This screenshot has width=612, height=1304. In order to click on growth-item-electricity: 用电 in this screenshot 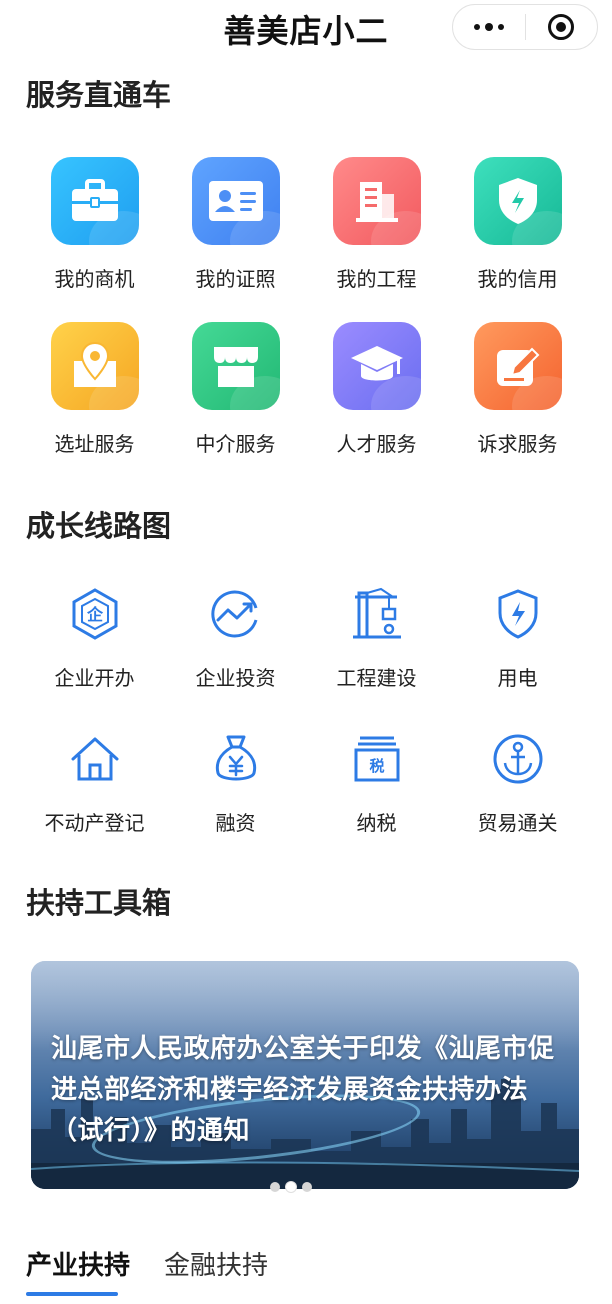, I will do `click(517, 635)`.